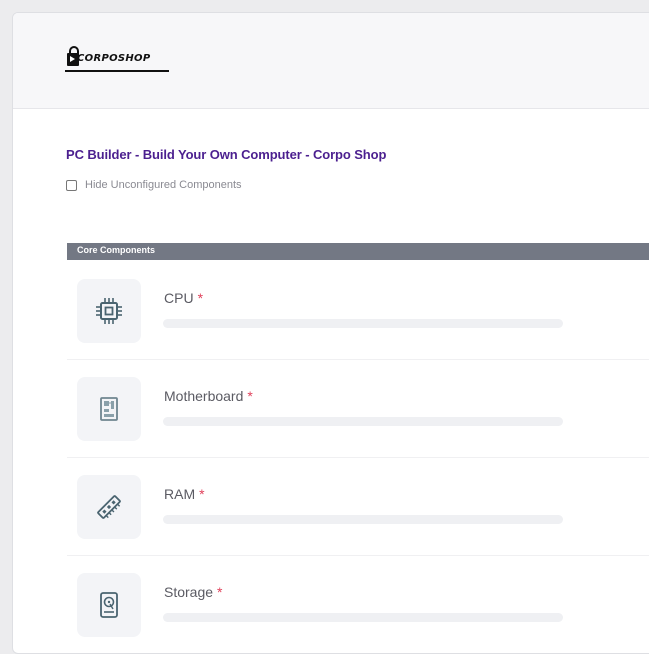  Describe the element at coordinates (117, 71) in the screenshot. I see `logo-underline` at that location.